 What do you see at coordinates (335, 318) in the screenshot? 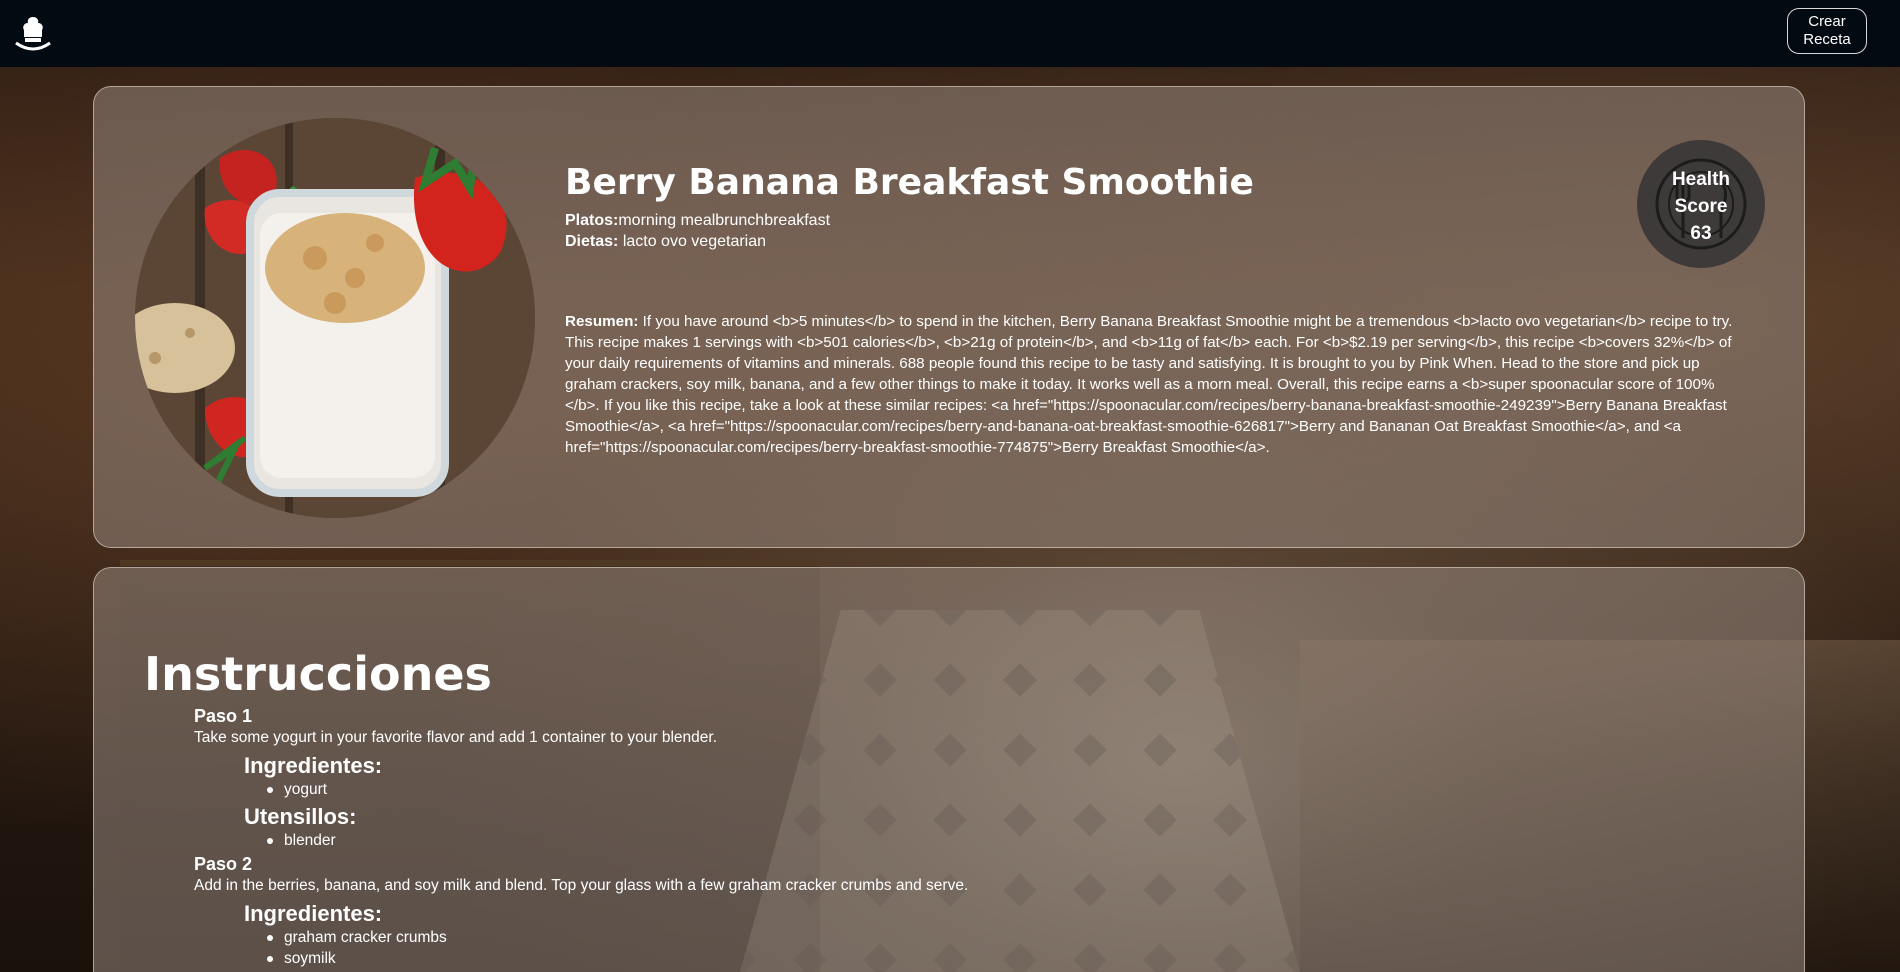
I see `recipe-image` at bounding box center [335, 318].